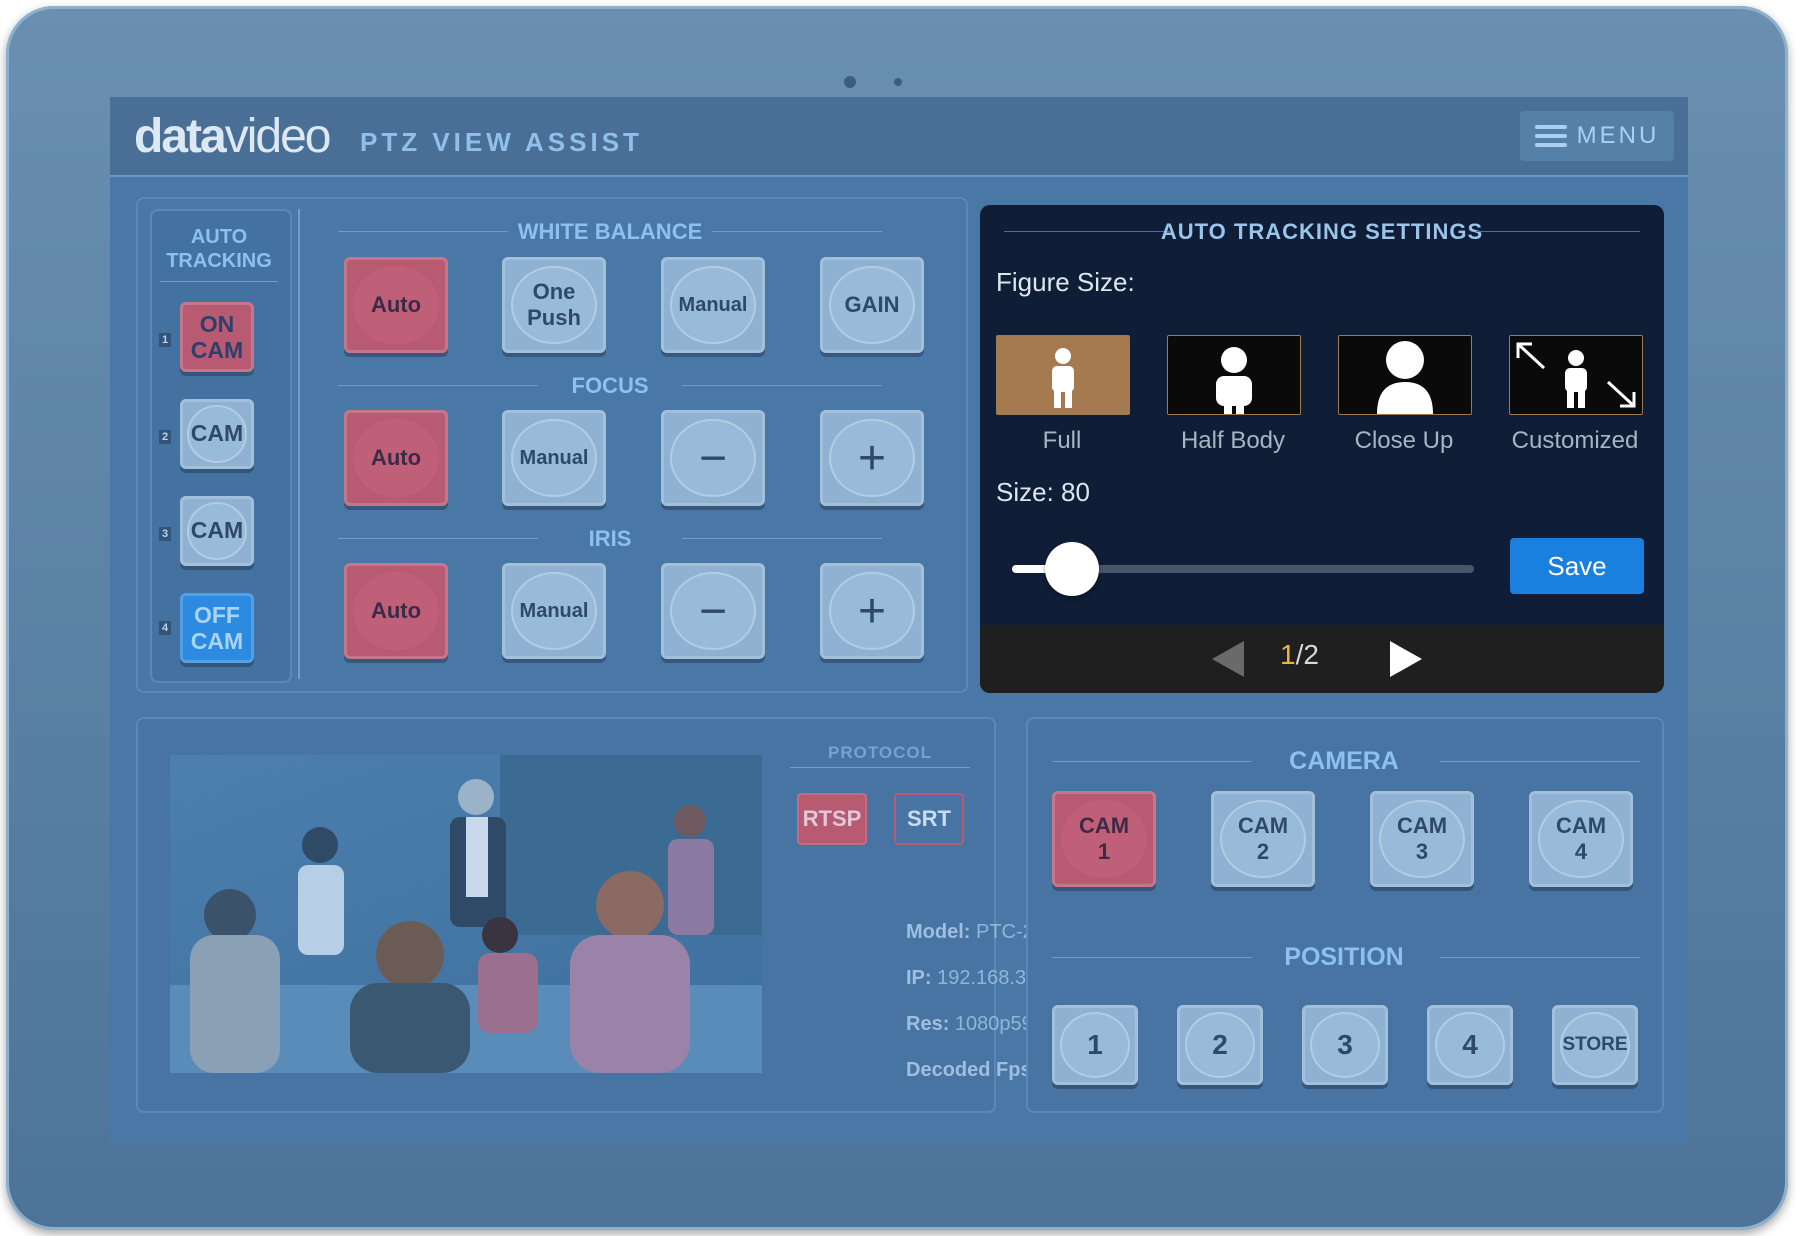 The image size is (1799, 1236). Describe the element at coordinates (1581, 839) in the screenshot. I see `camera-4-button: CAM 4` at that location.